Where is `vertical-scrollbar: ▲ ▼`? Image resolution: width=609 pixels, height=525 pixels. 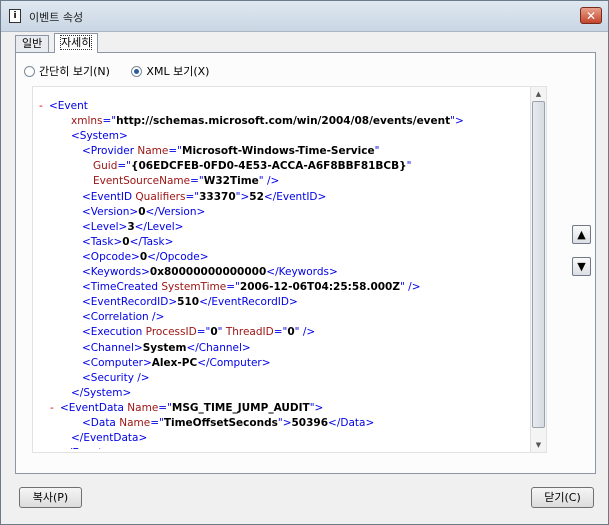 vertical-scrollbar: ▲ ▼ is located at coordinates (538, 269).